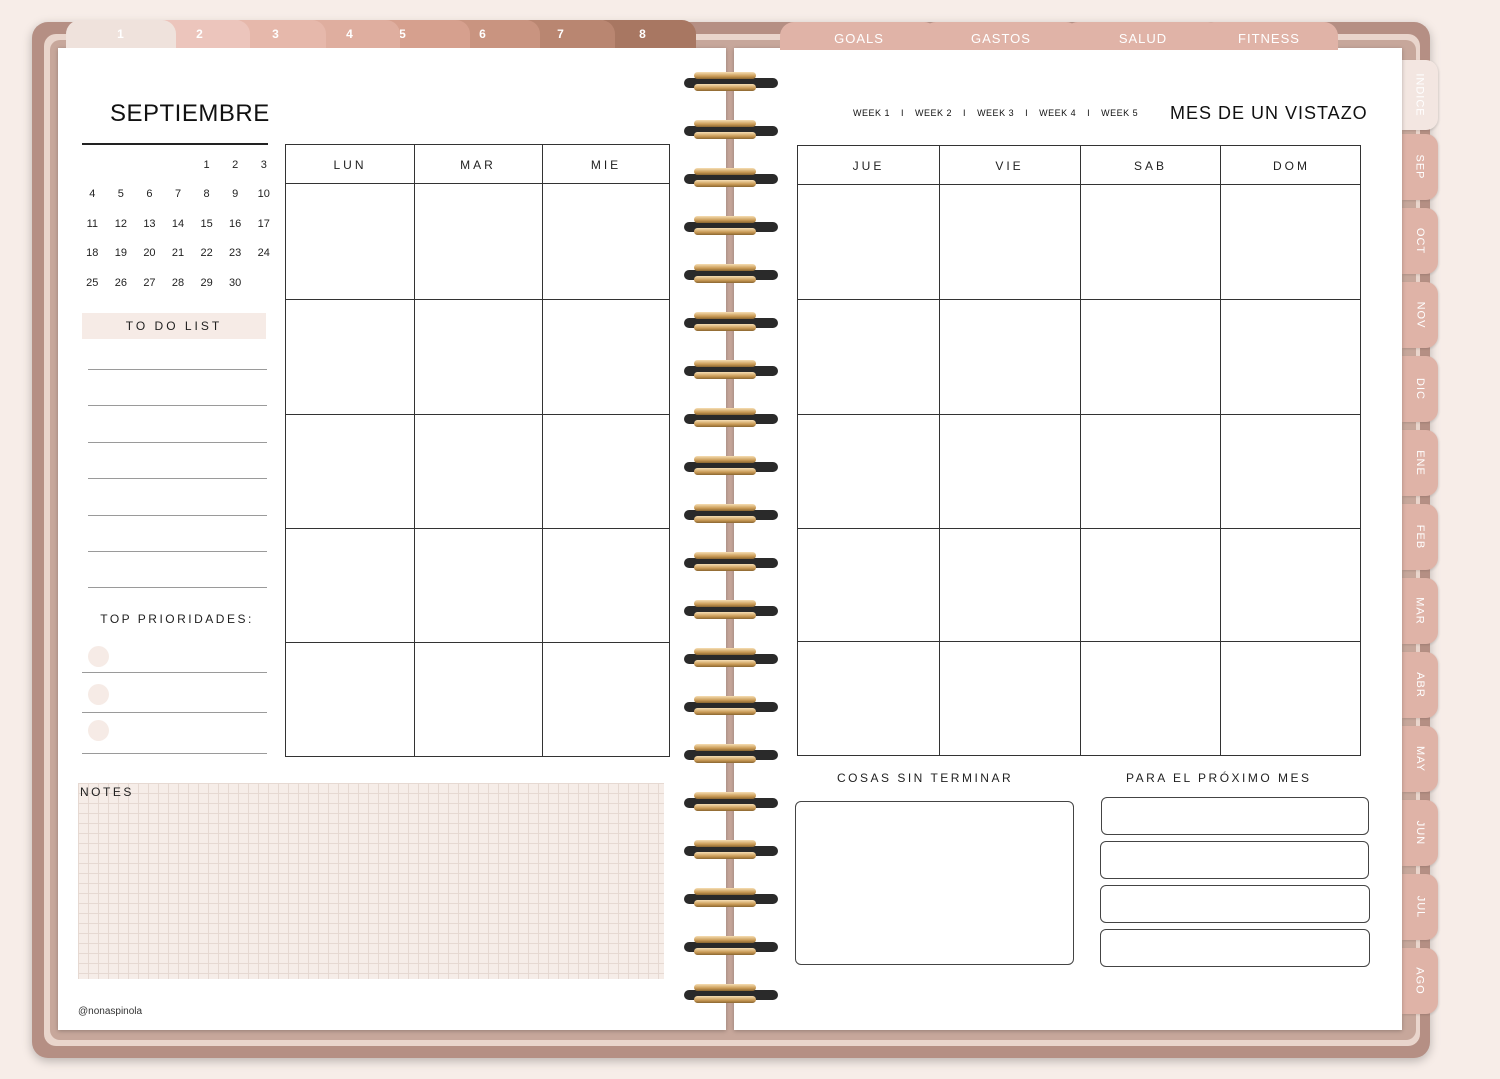 This screenshot has height=1079, width=1500. Describe the element at coordinates (1001, 36) in the screenshot. I see `tab-gastos: GASTOS` at that location.